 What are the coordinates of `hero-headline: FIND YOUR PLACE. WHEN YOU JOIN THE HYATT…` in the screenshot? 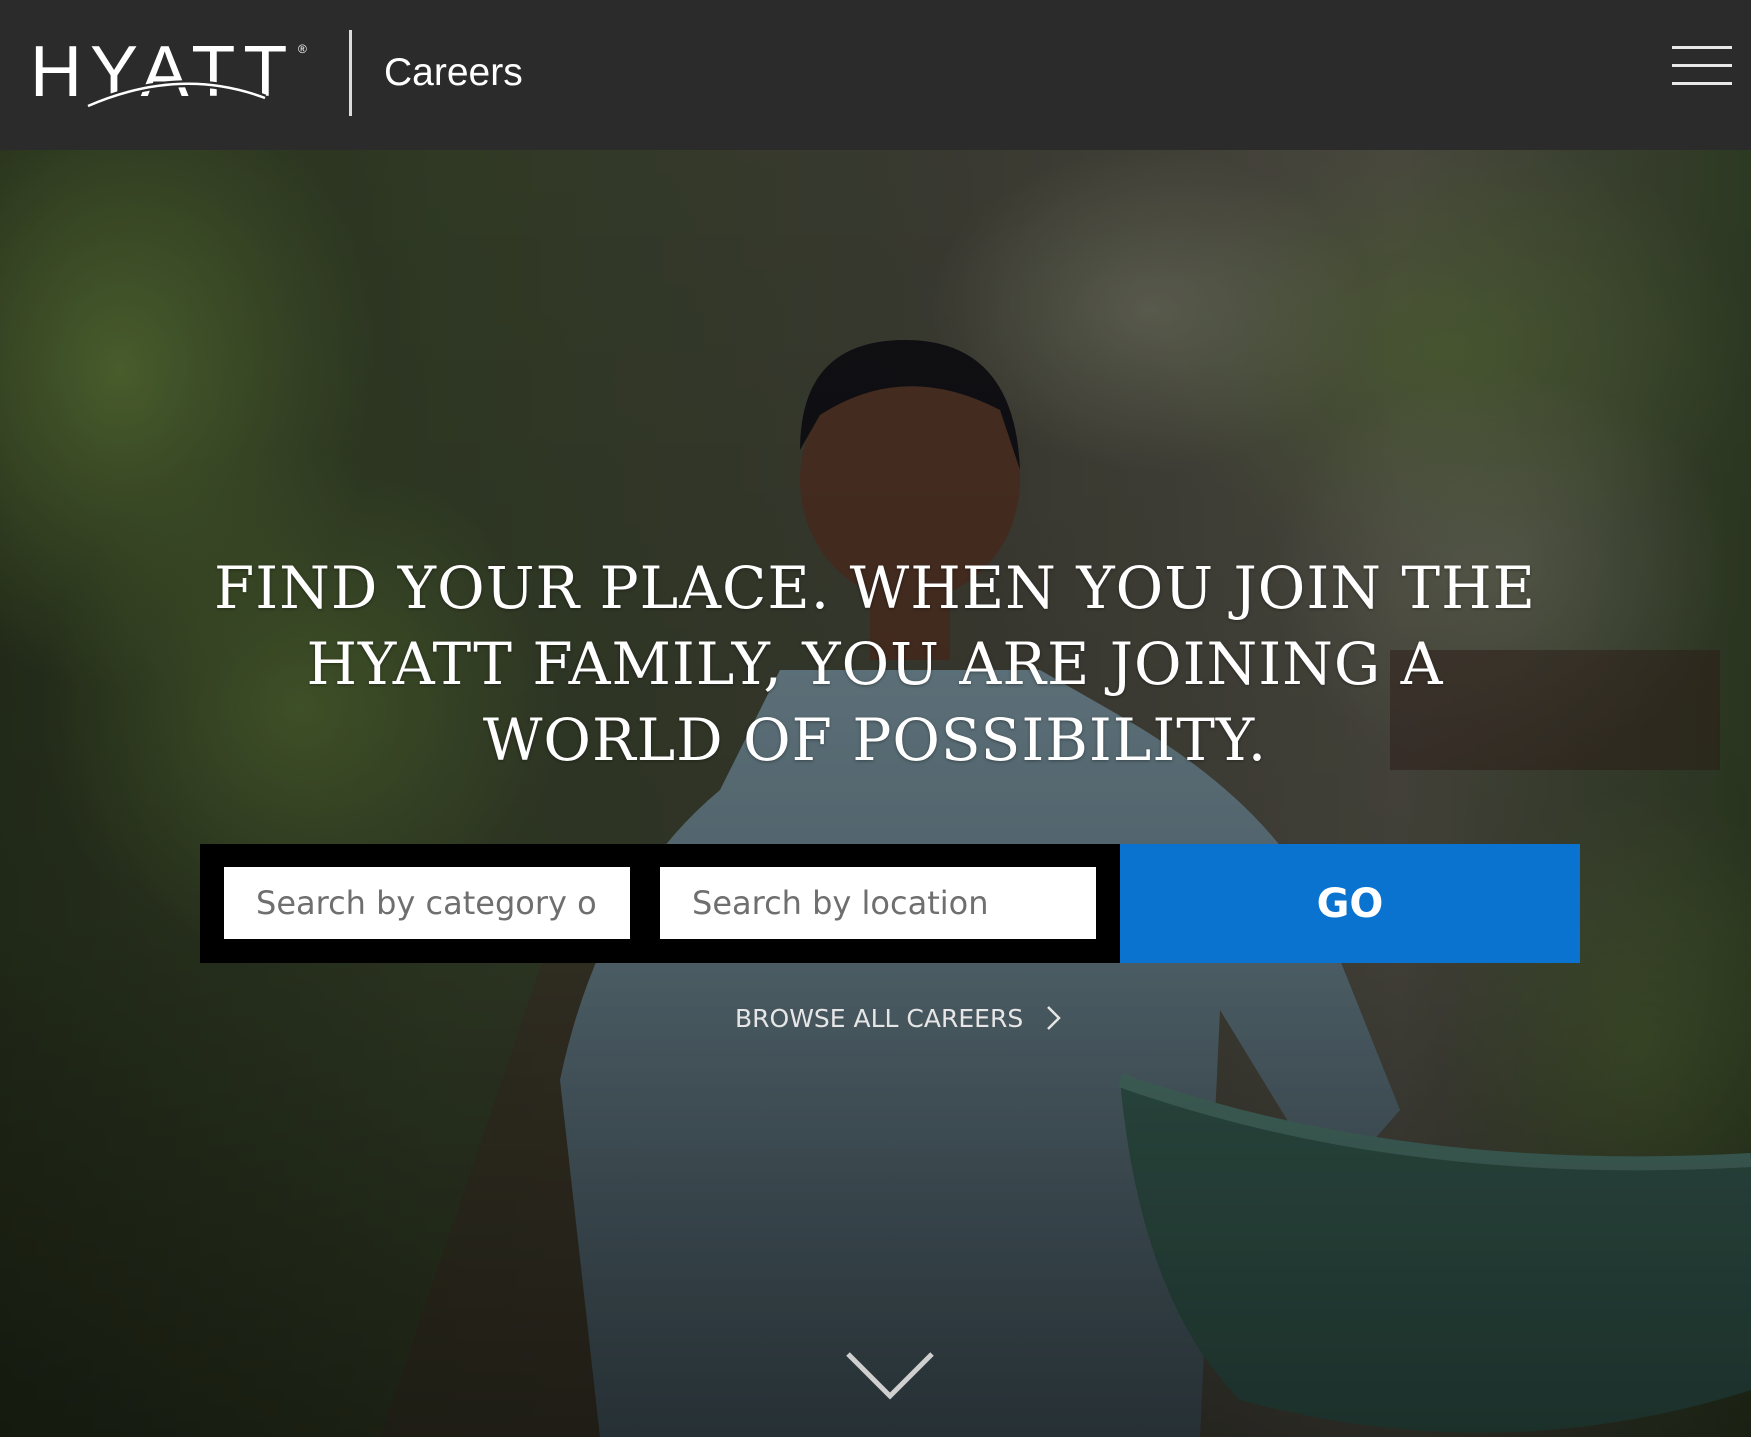 It's located at (875, 664).